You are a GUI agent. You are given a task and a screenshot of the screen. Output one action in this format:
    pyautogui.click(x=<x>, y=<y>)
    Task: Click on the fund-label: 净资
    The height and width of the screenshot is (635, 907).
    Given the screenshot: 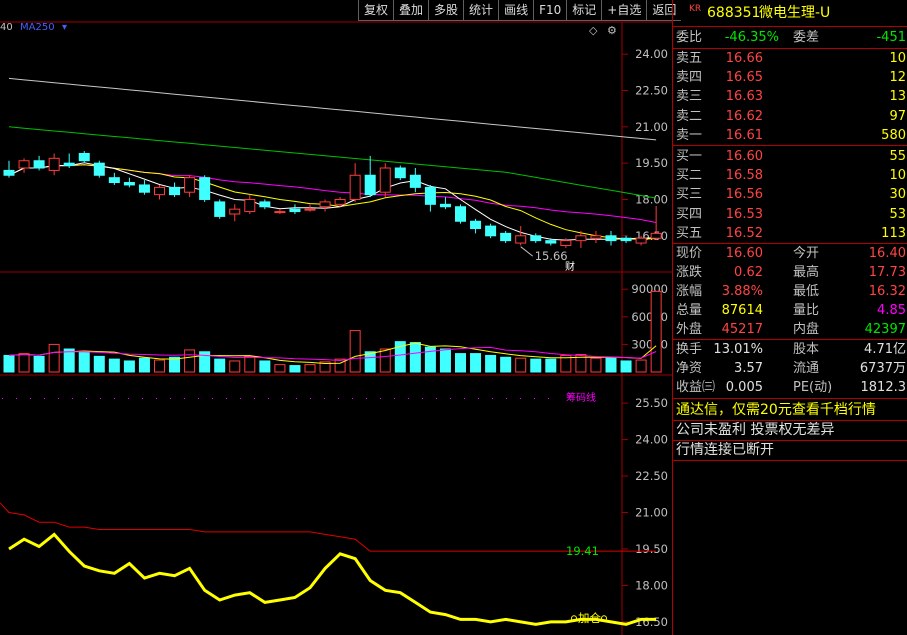 What is the action you would take?
    pyautogui.click(x=689, y=368)
    